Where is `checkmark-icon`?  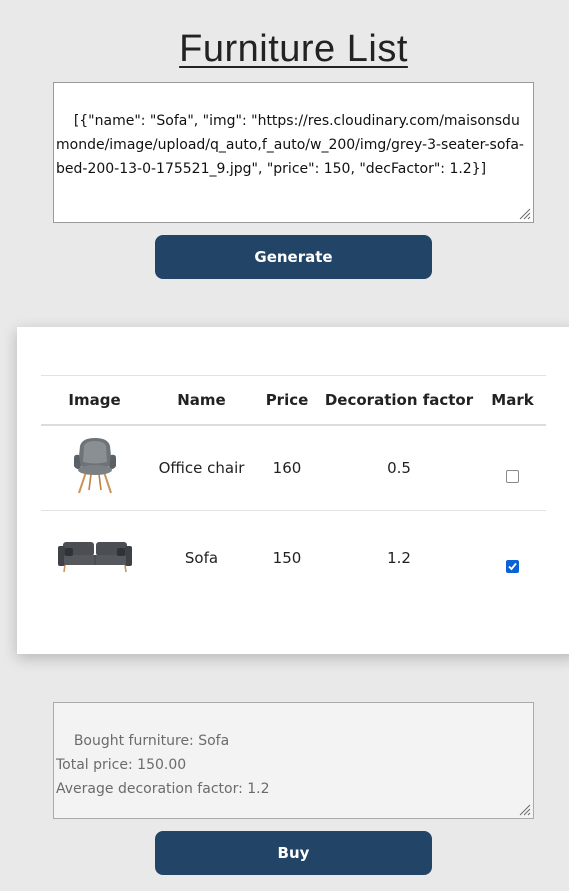 checkmark-icon is located at coordinates (512, 566).